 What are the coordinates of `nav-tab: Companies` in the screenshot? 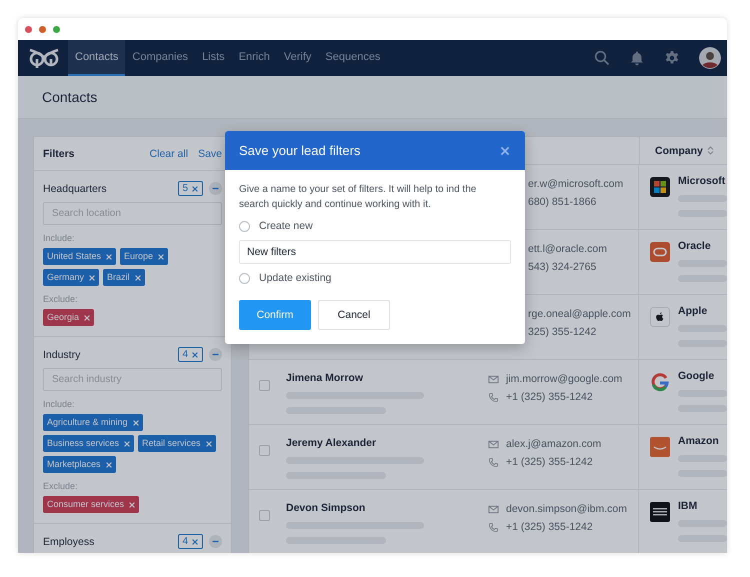 It's located at (160, 58).